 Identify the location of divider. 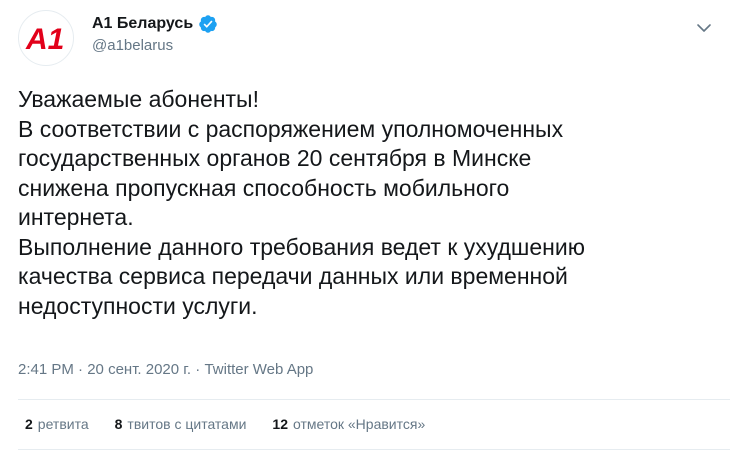
(374, 399).